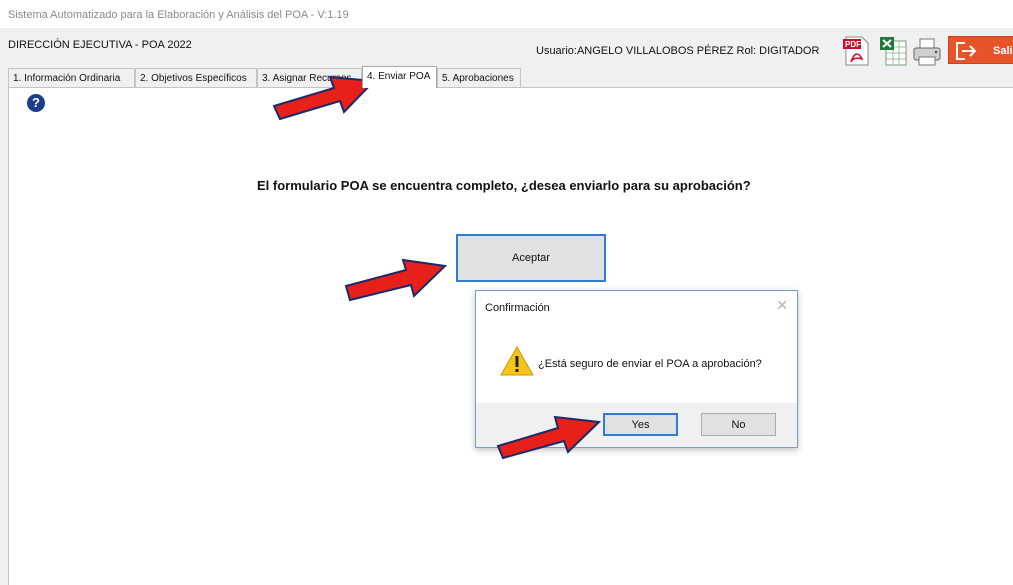  What do you see at coordinates (36, 103) in the screenshot?
I see `help-icon: ?` at bounding box center [36, 103].